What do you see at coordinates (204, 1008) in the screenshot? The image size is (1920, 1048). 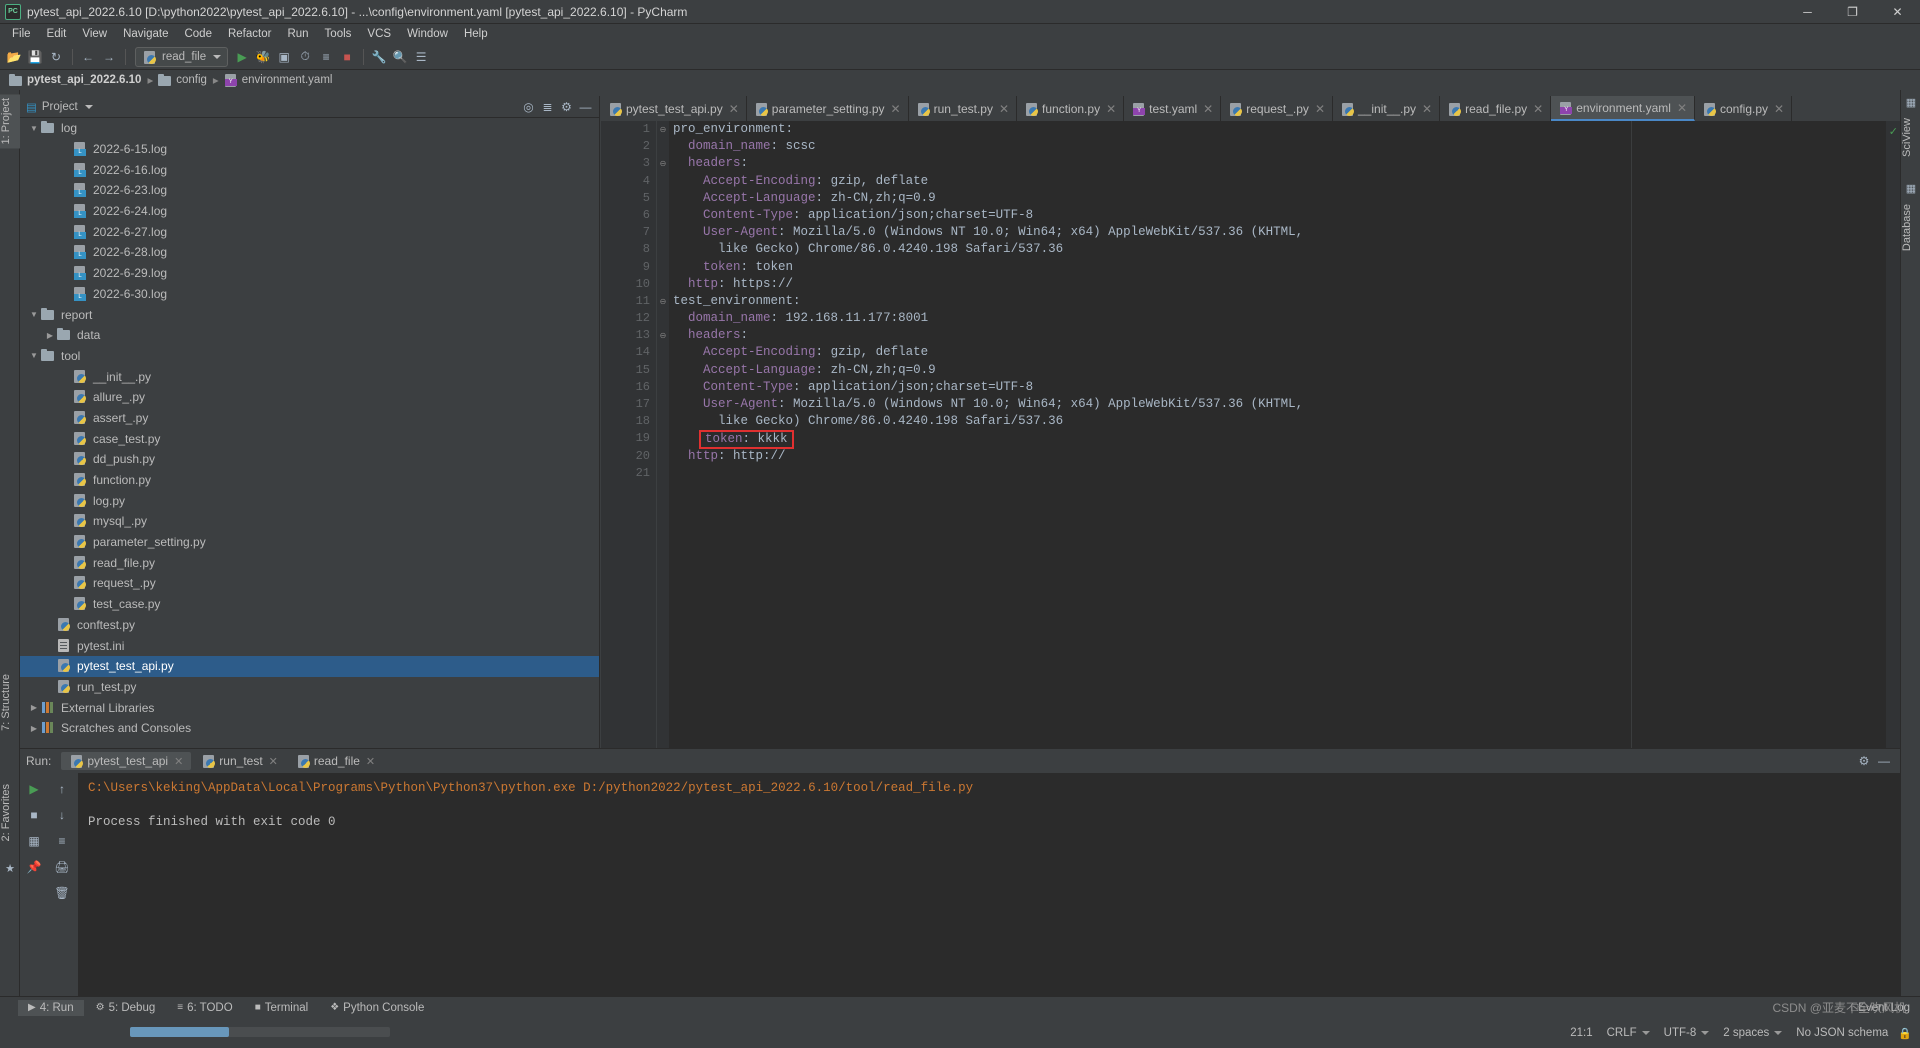 I see `bottom-tab-6-todo: ≡ 6: TODO` at bounding box center [204, 1008].